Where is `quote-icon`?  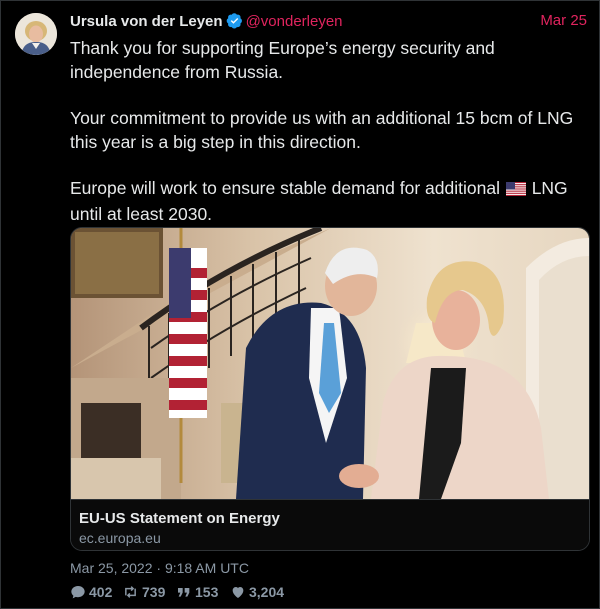 quote-icon is located at coordinates (184, 592).